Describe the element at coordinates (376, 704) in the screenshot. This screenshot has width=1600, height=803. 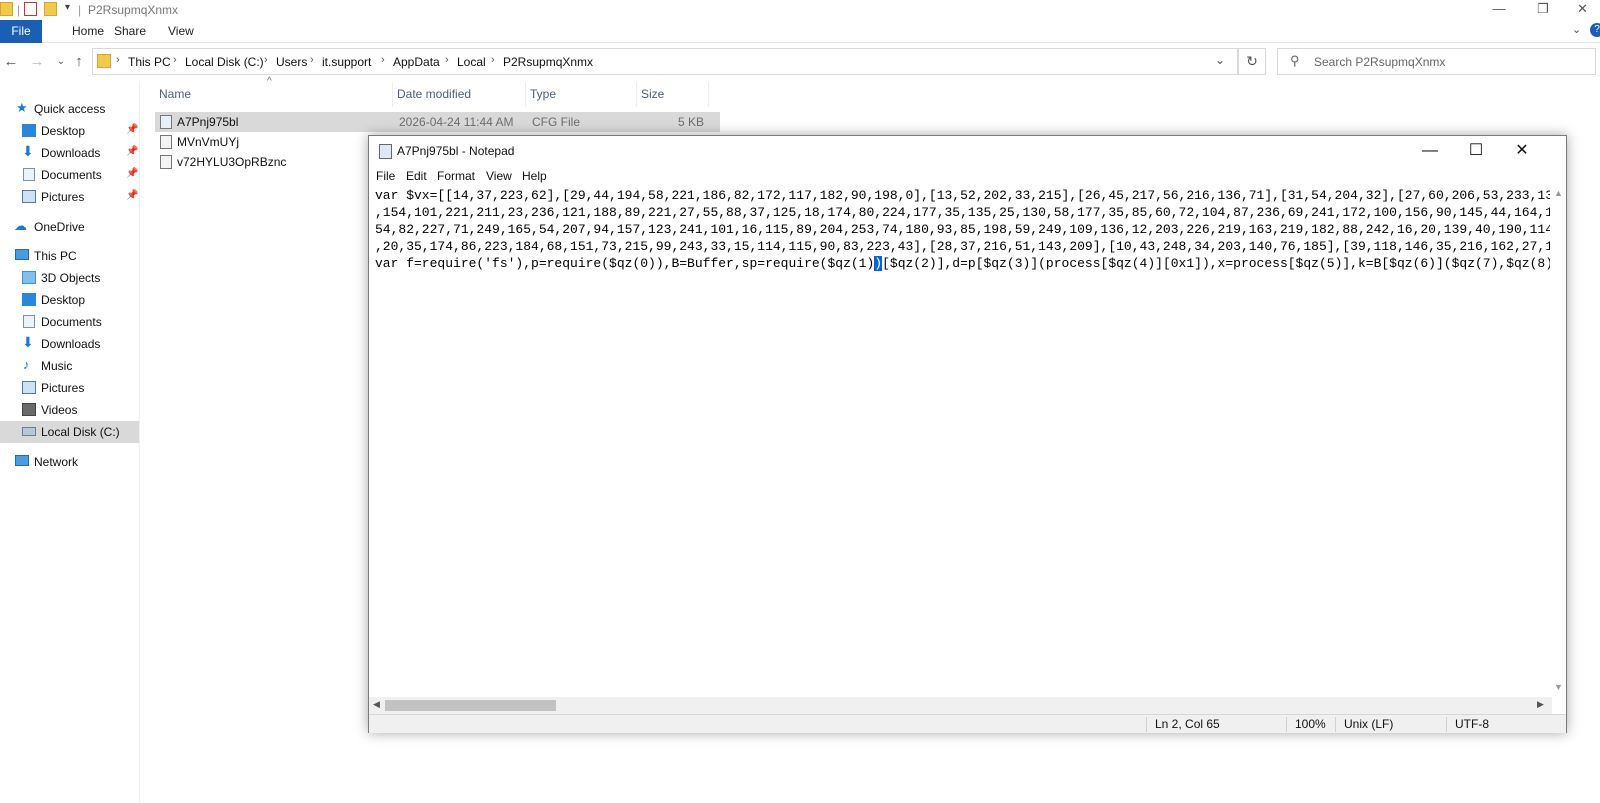
I see `scroll-left-icon: ◀` at that location.